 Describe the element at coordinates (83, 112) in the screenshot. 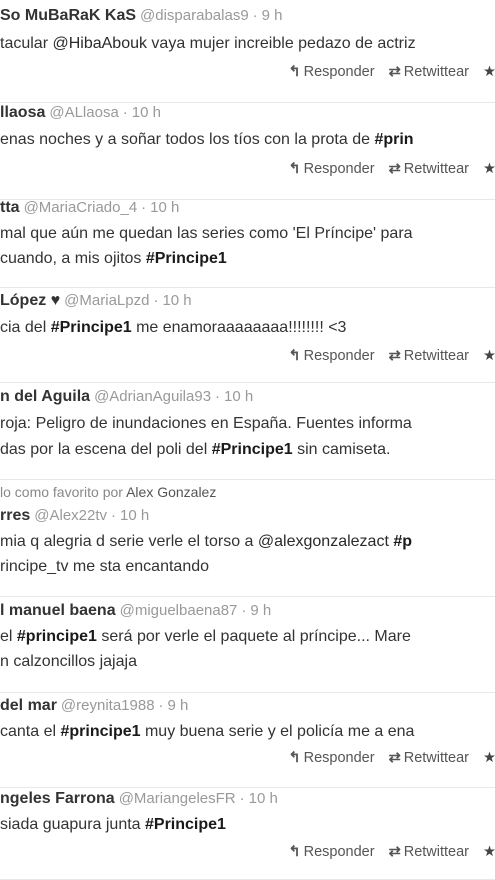

I see `author-handle: @ALlaosa` at that location.